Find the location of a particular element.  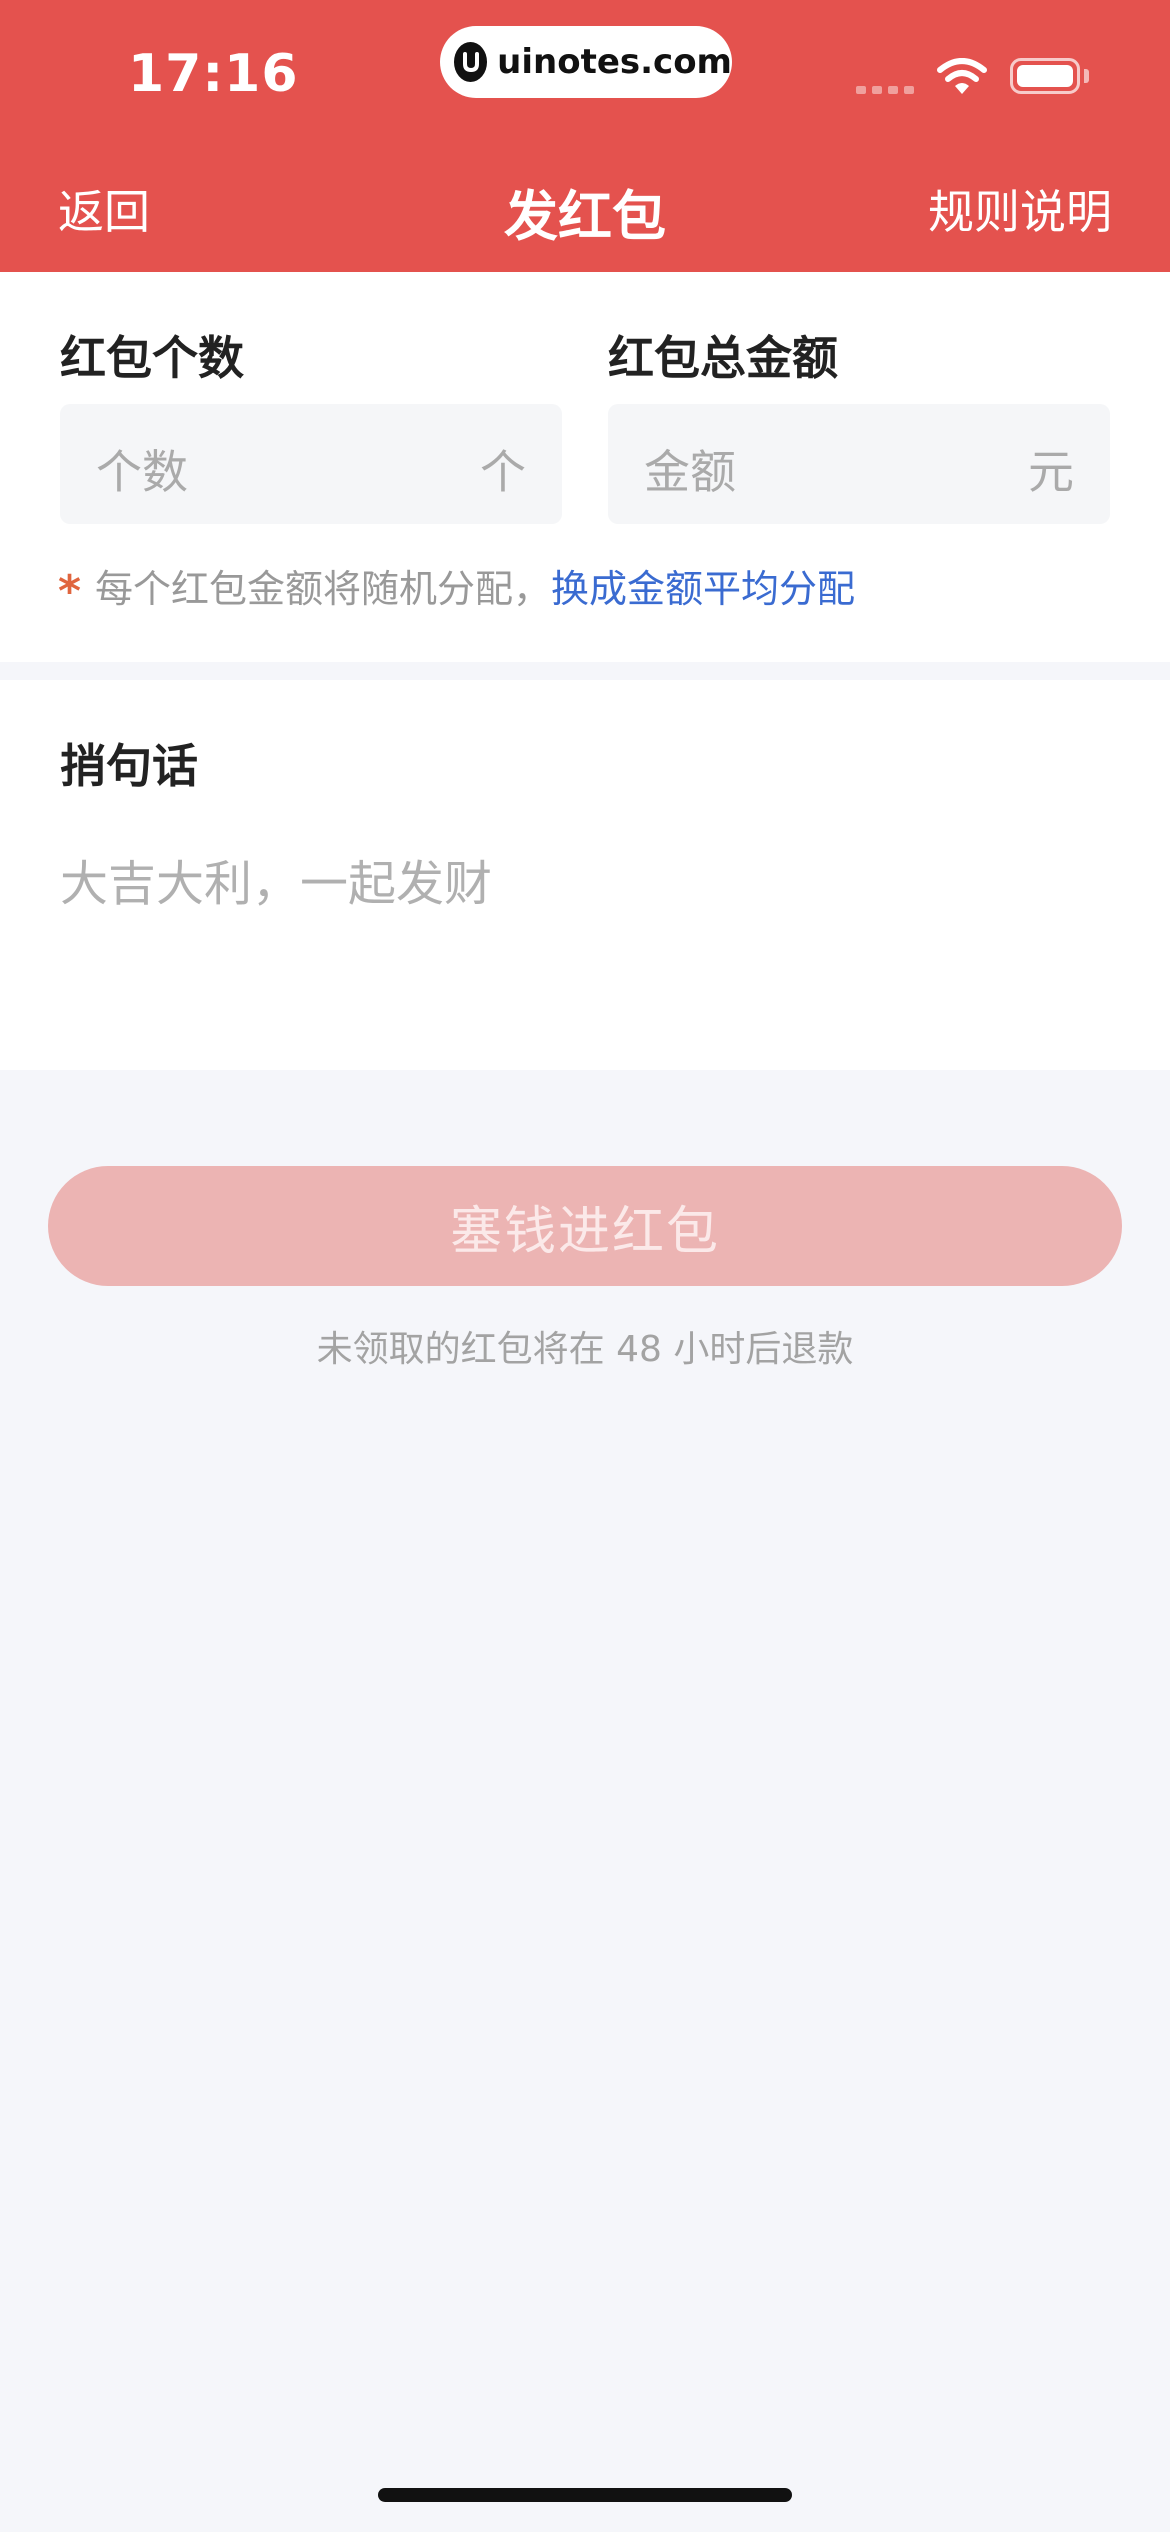

notice-text: 每个红包金额将随机分配， is located at coordinates (323, 589).